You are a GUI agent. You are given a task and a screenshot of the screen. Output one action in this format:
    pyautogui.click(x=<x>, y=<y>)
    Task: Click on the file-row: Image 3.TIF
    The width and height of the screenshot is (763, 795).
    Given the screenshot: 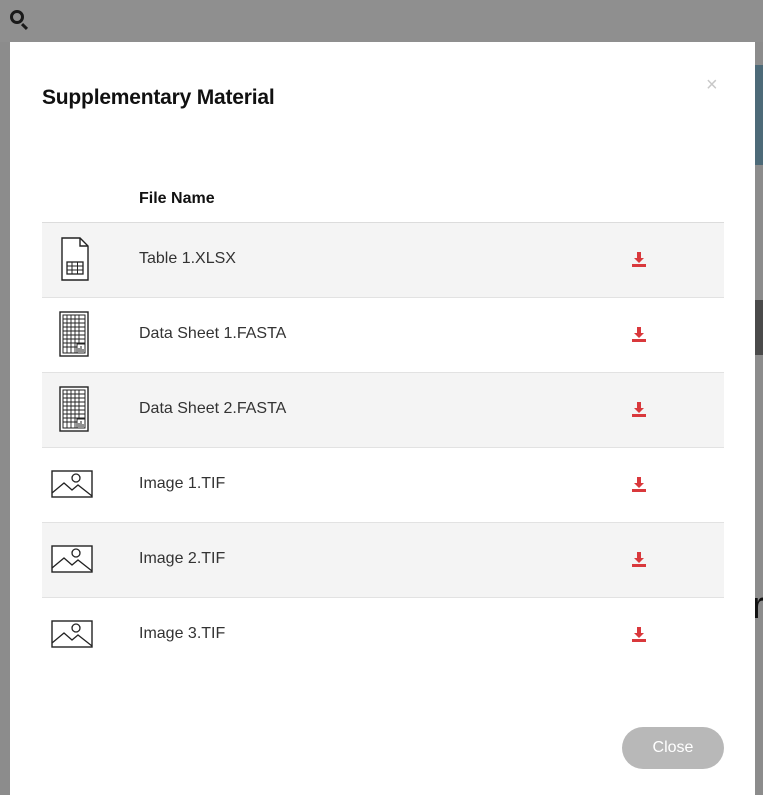 What is the action you would take?
    pyautogui.click(x=383, y=635)
    